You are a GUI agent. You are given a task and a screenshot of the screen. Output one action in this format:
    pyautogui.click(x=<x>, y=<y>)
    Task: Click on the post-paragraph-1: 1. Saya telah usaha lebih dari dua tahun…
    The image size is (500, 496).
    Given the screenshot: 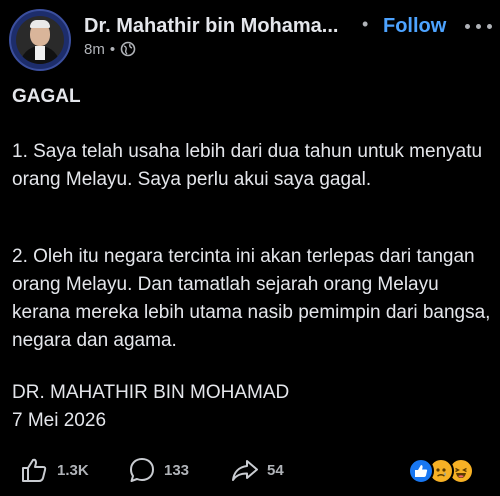 What is the action you would take?
    pyautogui.click(x=247, y=165)
    